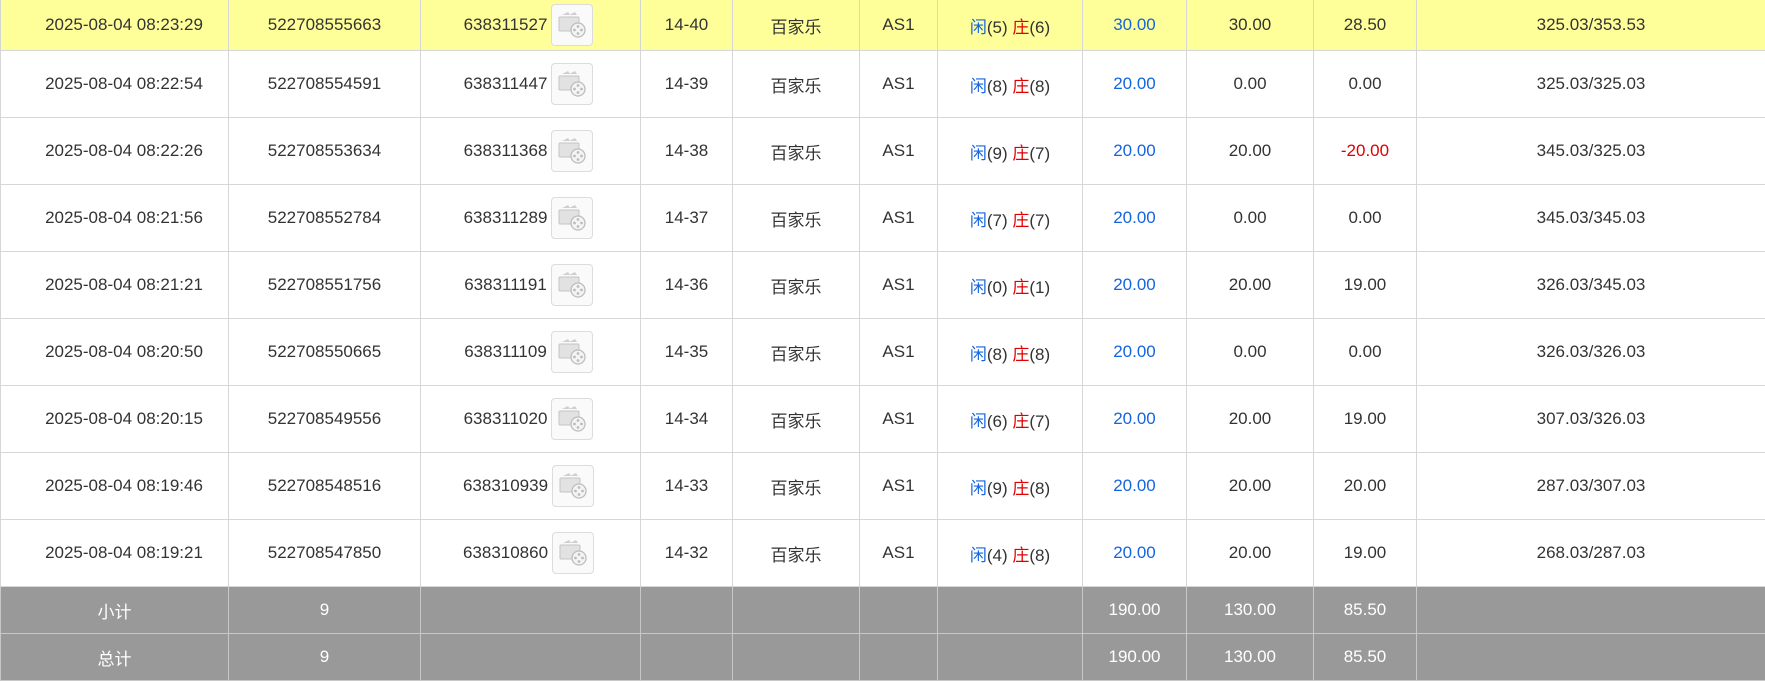 The height and width of the screenshot is (681, 1765). I want to click on round-id: 638311368, so click(506, 151).